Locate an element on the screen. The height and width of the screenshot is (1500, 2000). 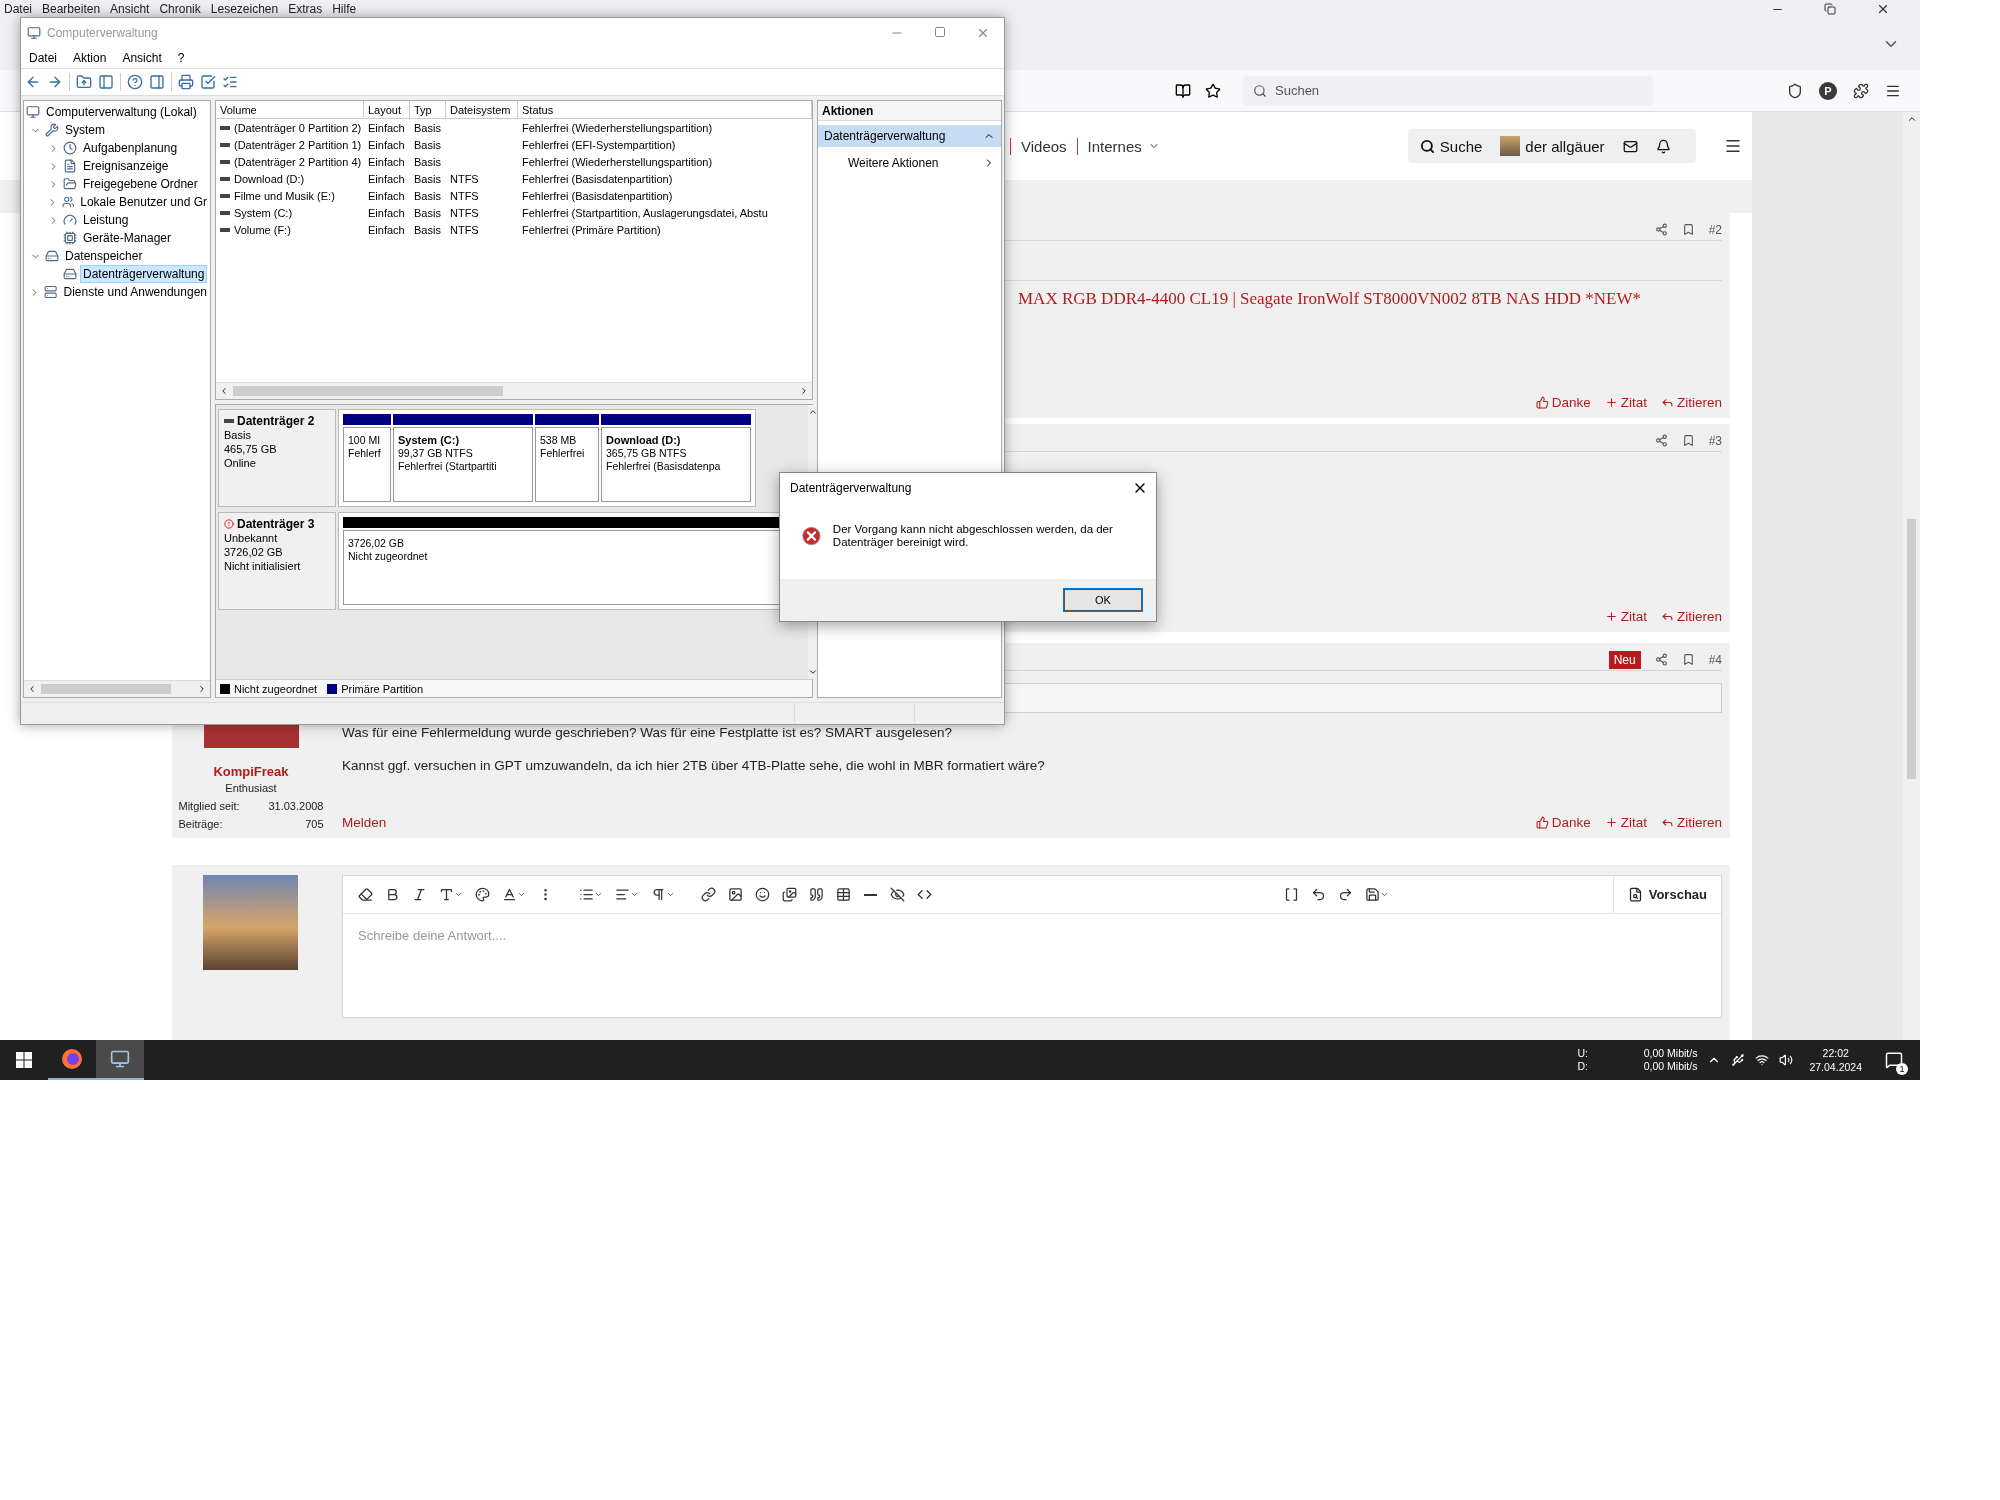
menu-item: Aktion is located at coordinates (90, 58).